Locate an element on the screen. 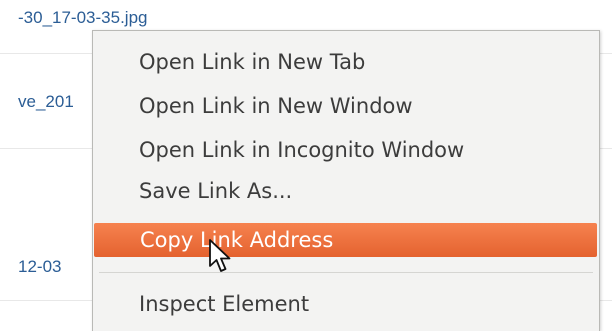 Image resolution: width=612 pixels, height=331 pixels. menu-item-open-incognito: Open Link in Incognito Window is located at coordinates (346, 150).